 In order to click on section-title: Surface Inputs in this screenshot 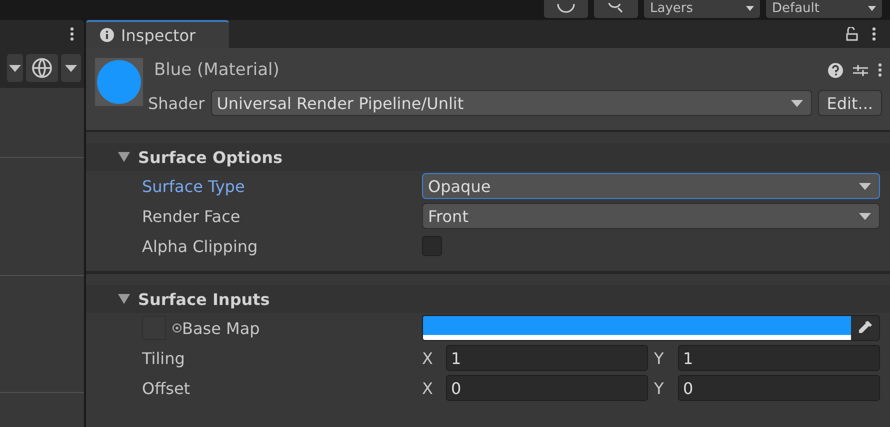, I will do `click(204, 299)`.